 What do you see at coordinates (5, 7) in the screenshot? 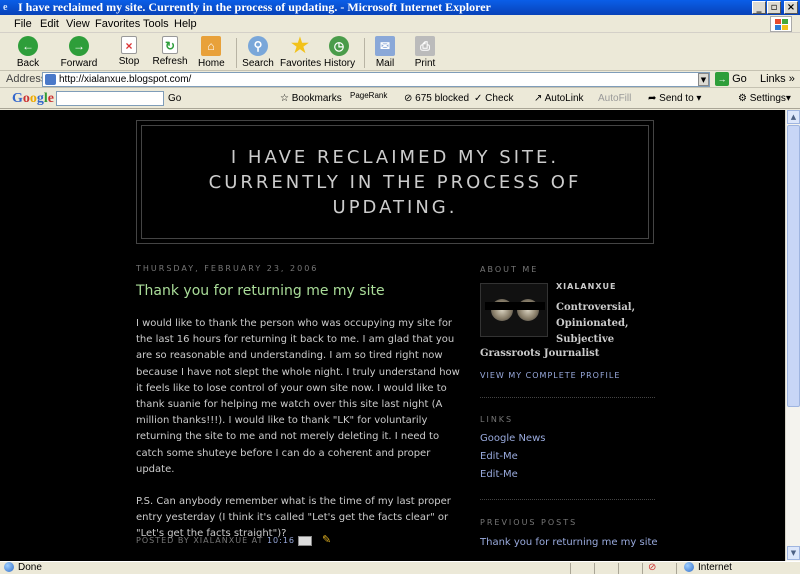
I see `ie-icon: e` at bounding box center [5, 7].